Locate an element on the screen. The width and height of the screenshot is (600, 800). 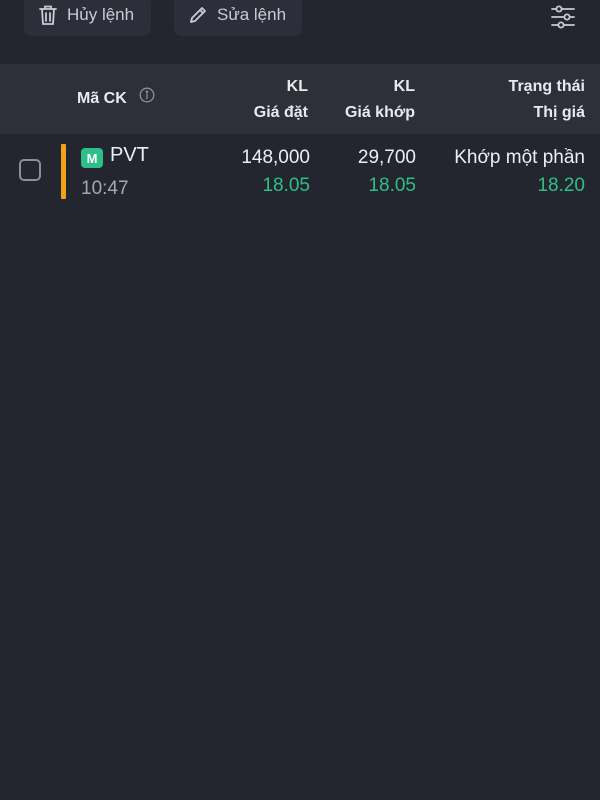
header-order: KL Giá đặt is located at coordinates (281, 100).